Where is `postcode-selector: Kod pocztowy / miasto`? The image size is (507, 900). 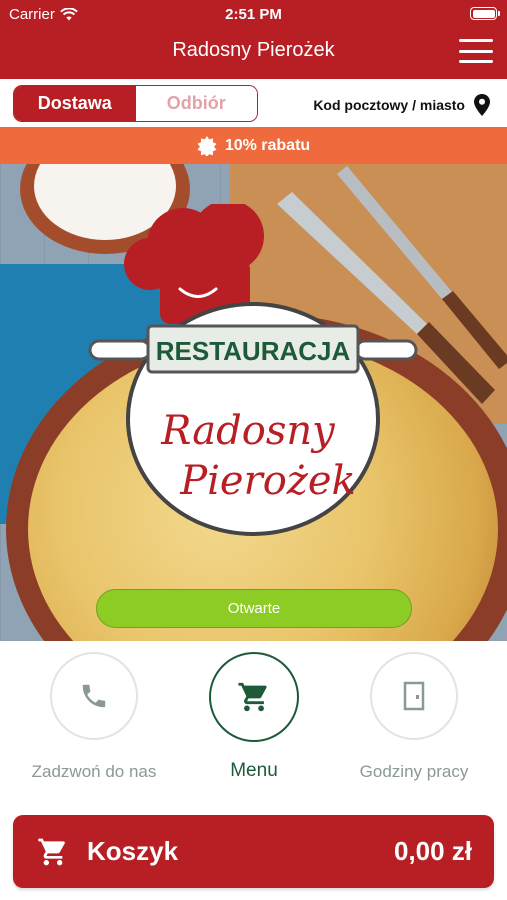 postcode-selector: Kod pocztowy / miasto is located at coordinates (401, 105).